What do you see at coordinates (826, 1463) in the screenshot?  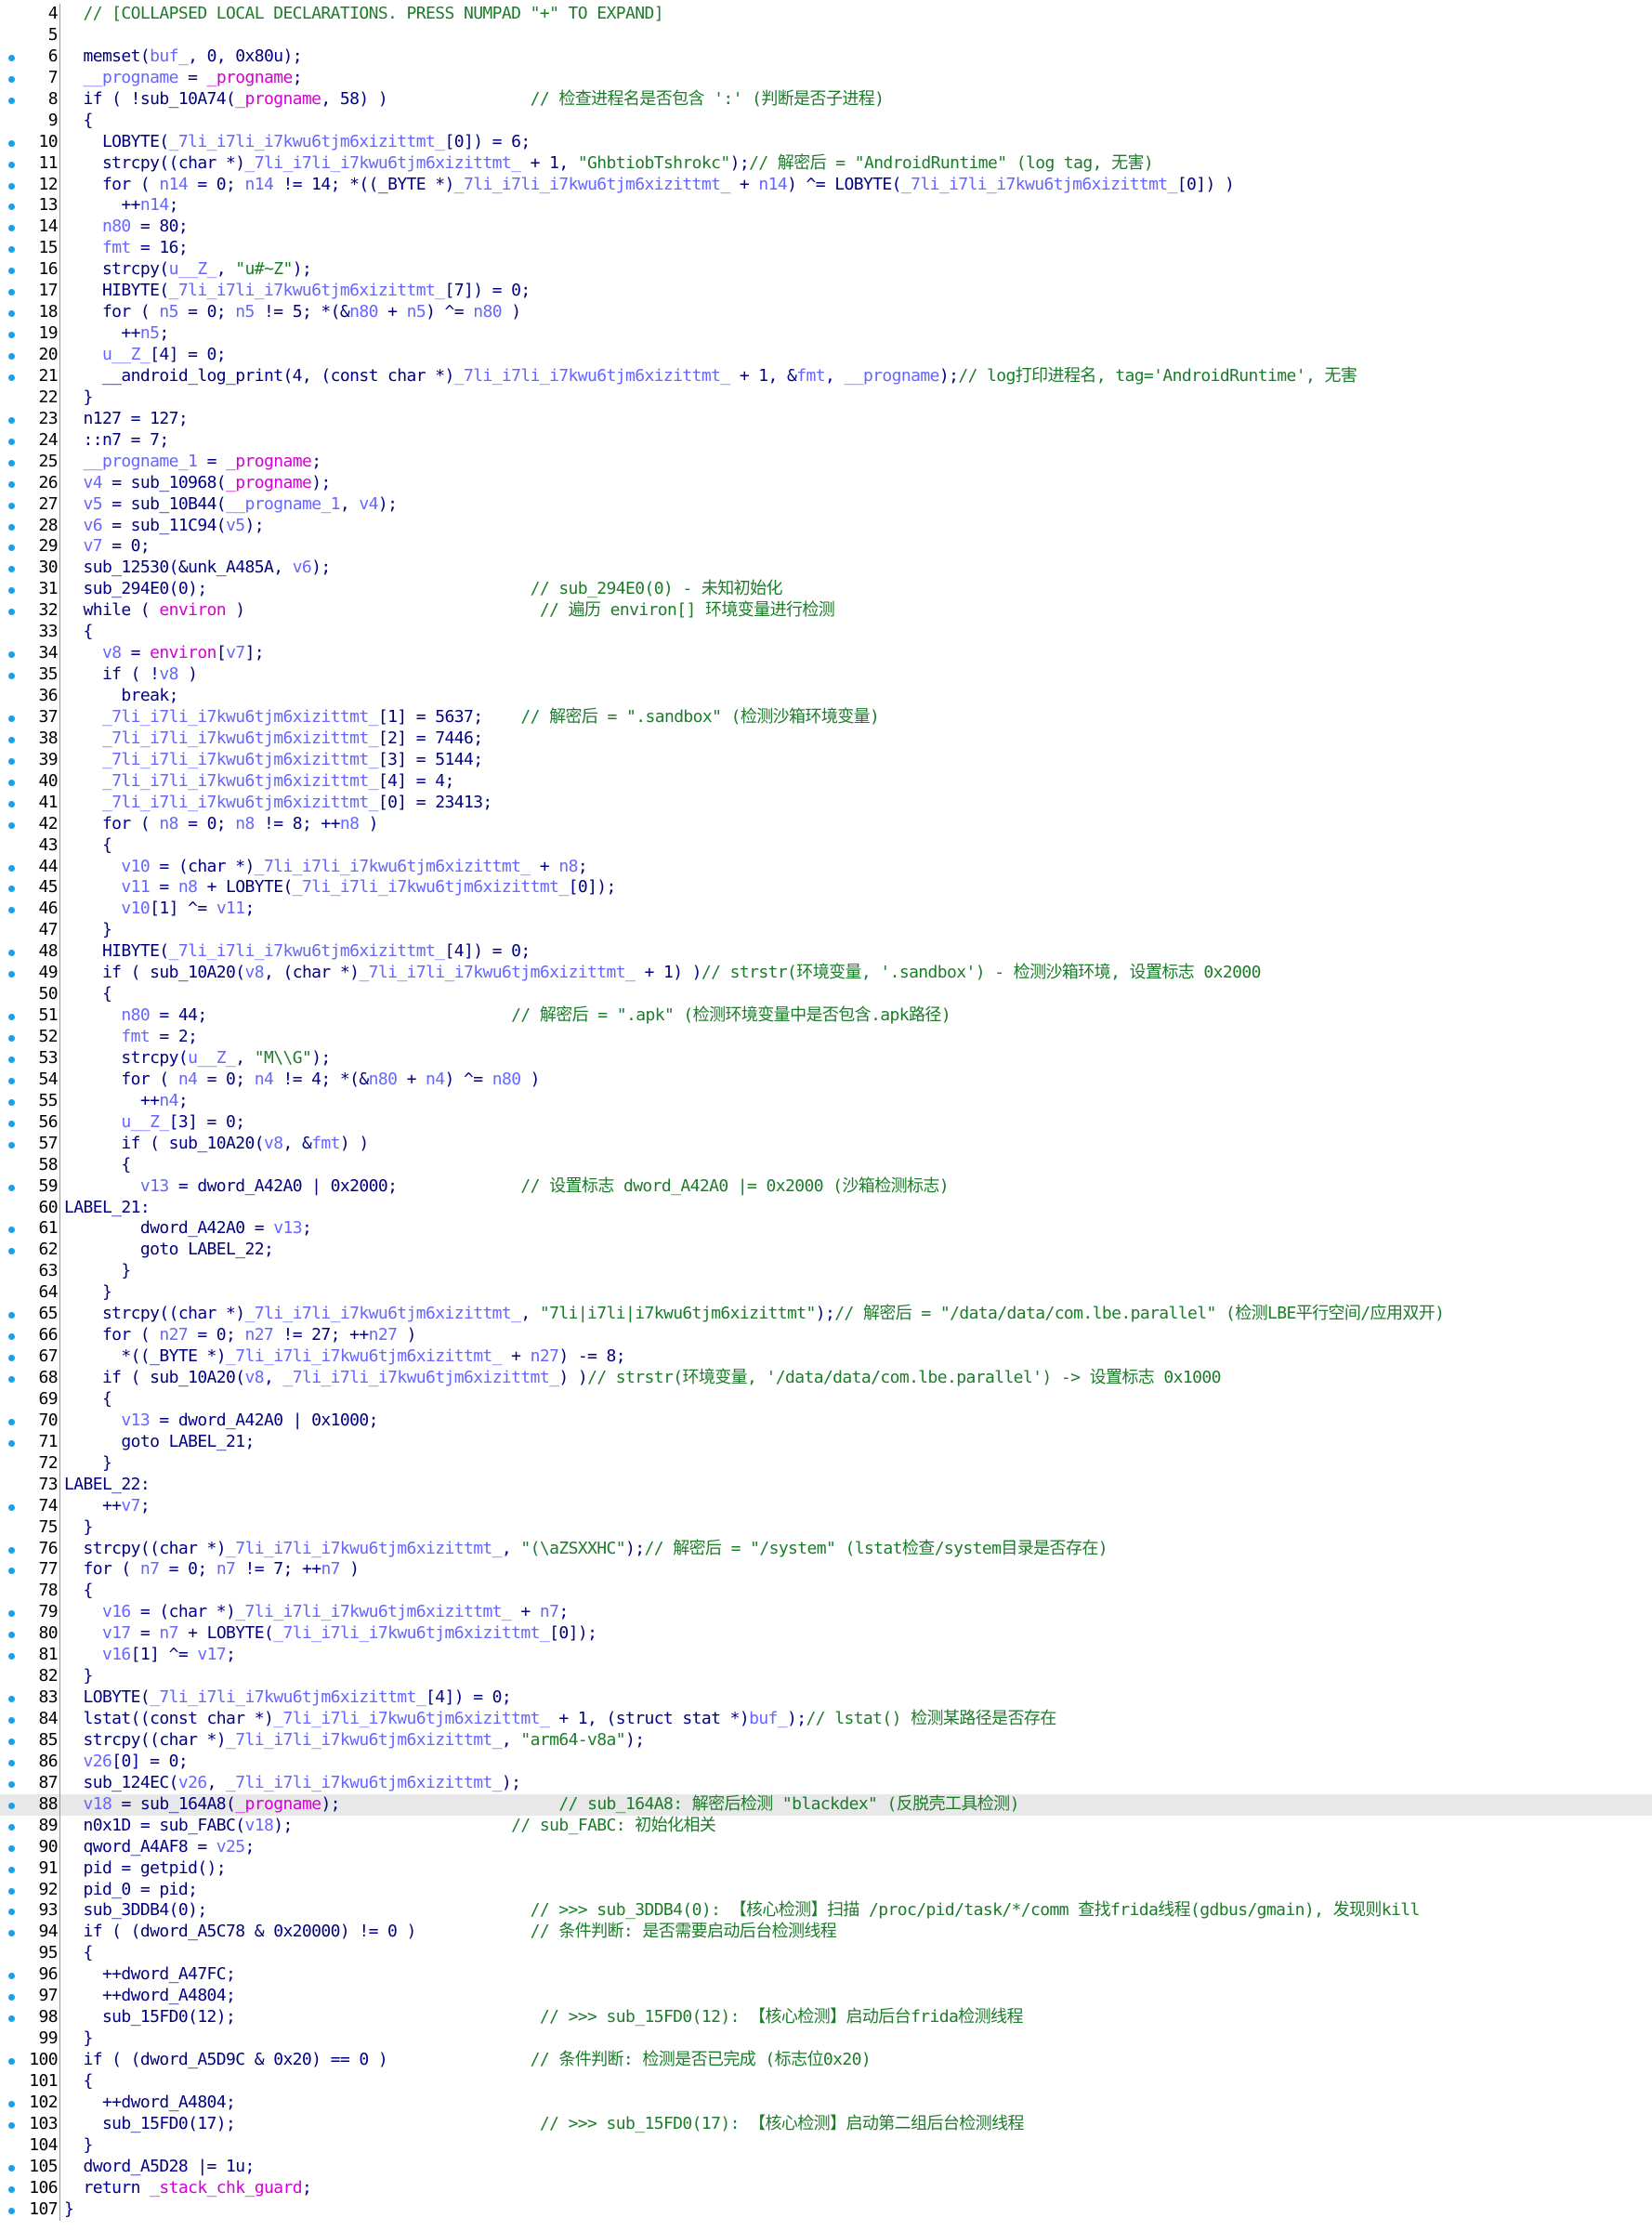 I see `code-line: 72 }` at bounding box center [826, 1463].